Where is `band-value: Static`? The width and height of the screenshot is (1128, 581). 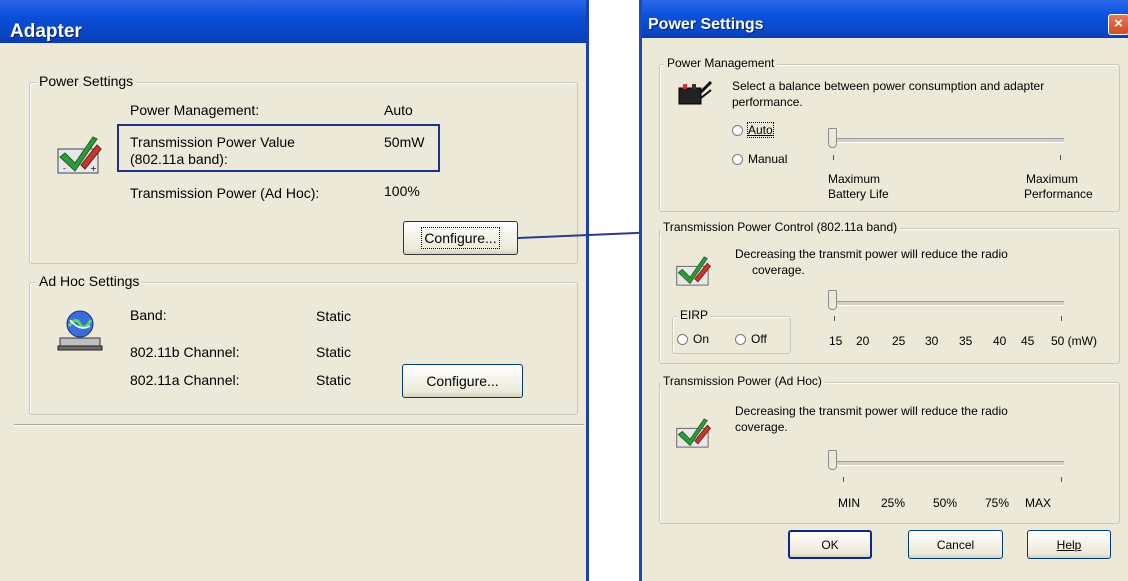
band-value: Static is located at coordinates (334, 316).